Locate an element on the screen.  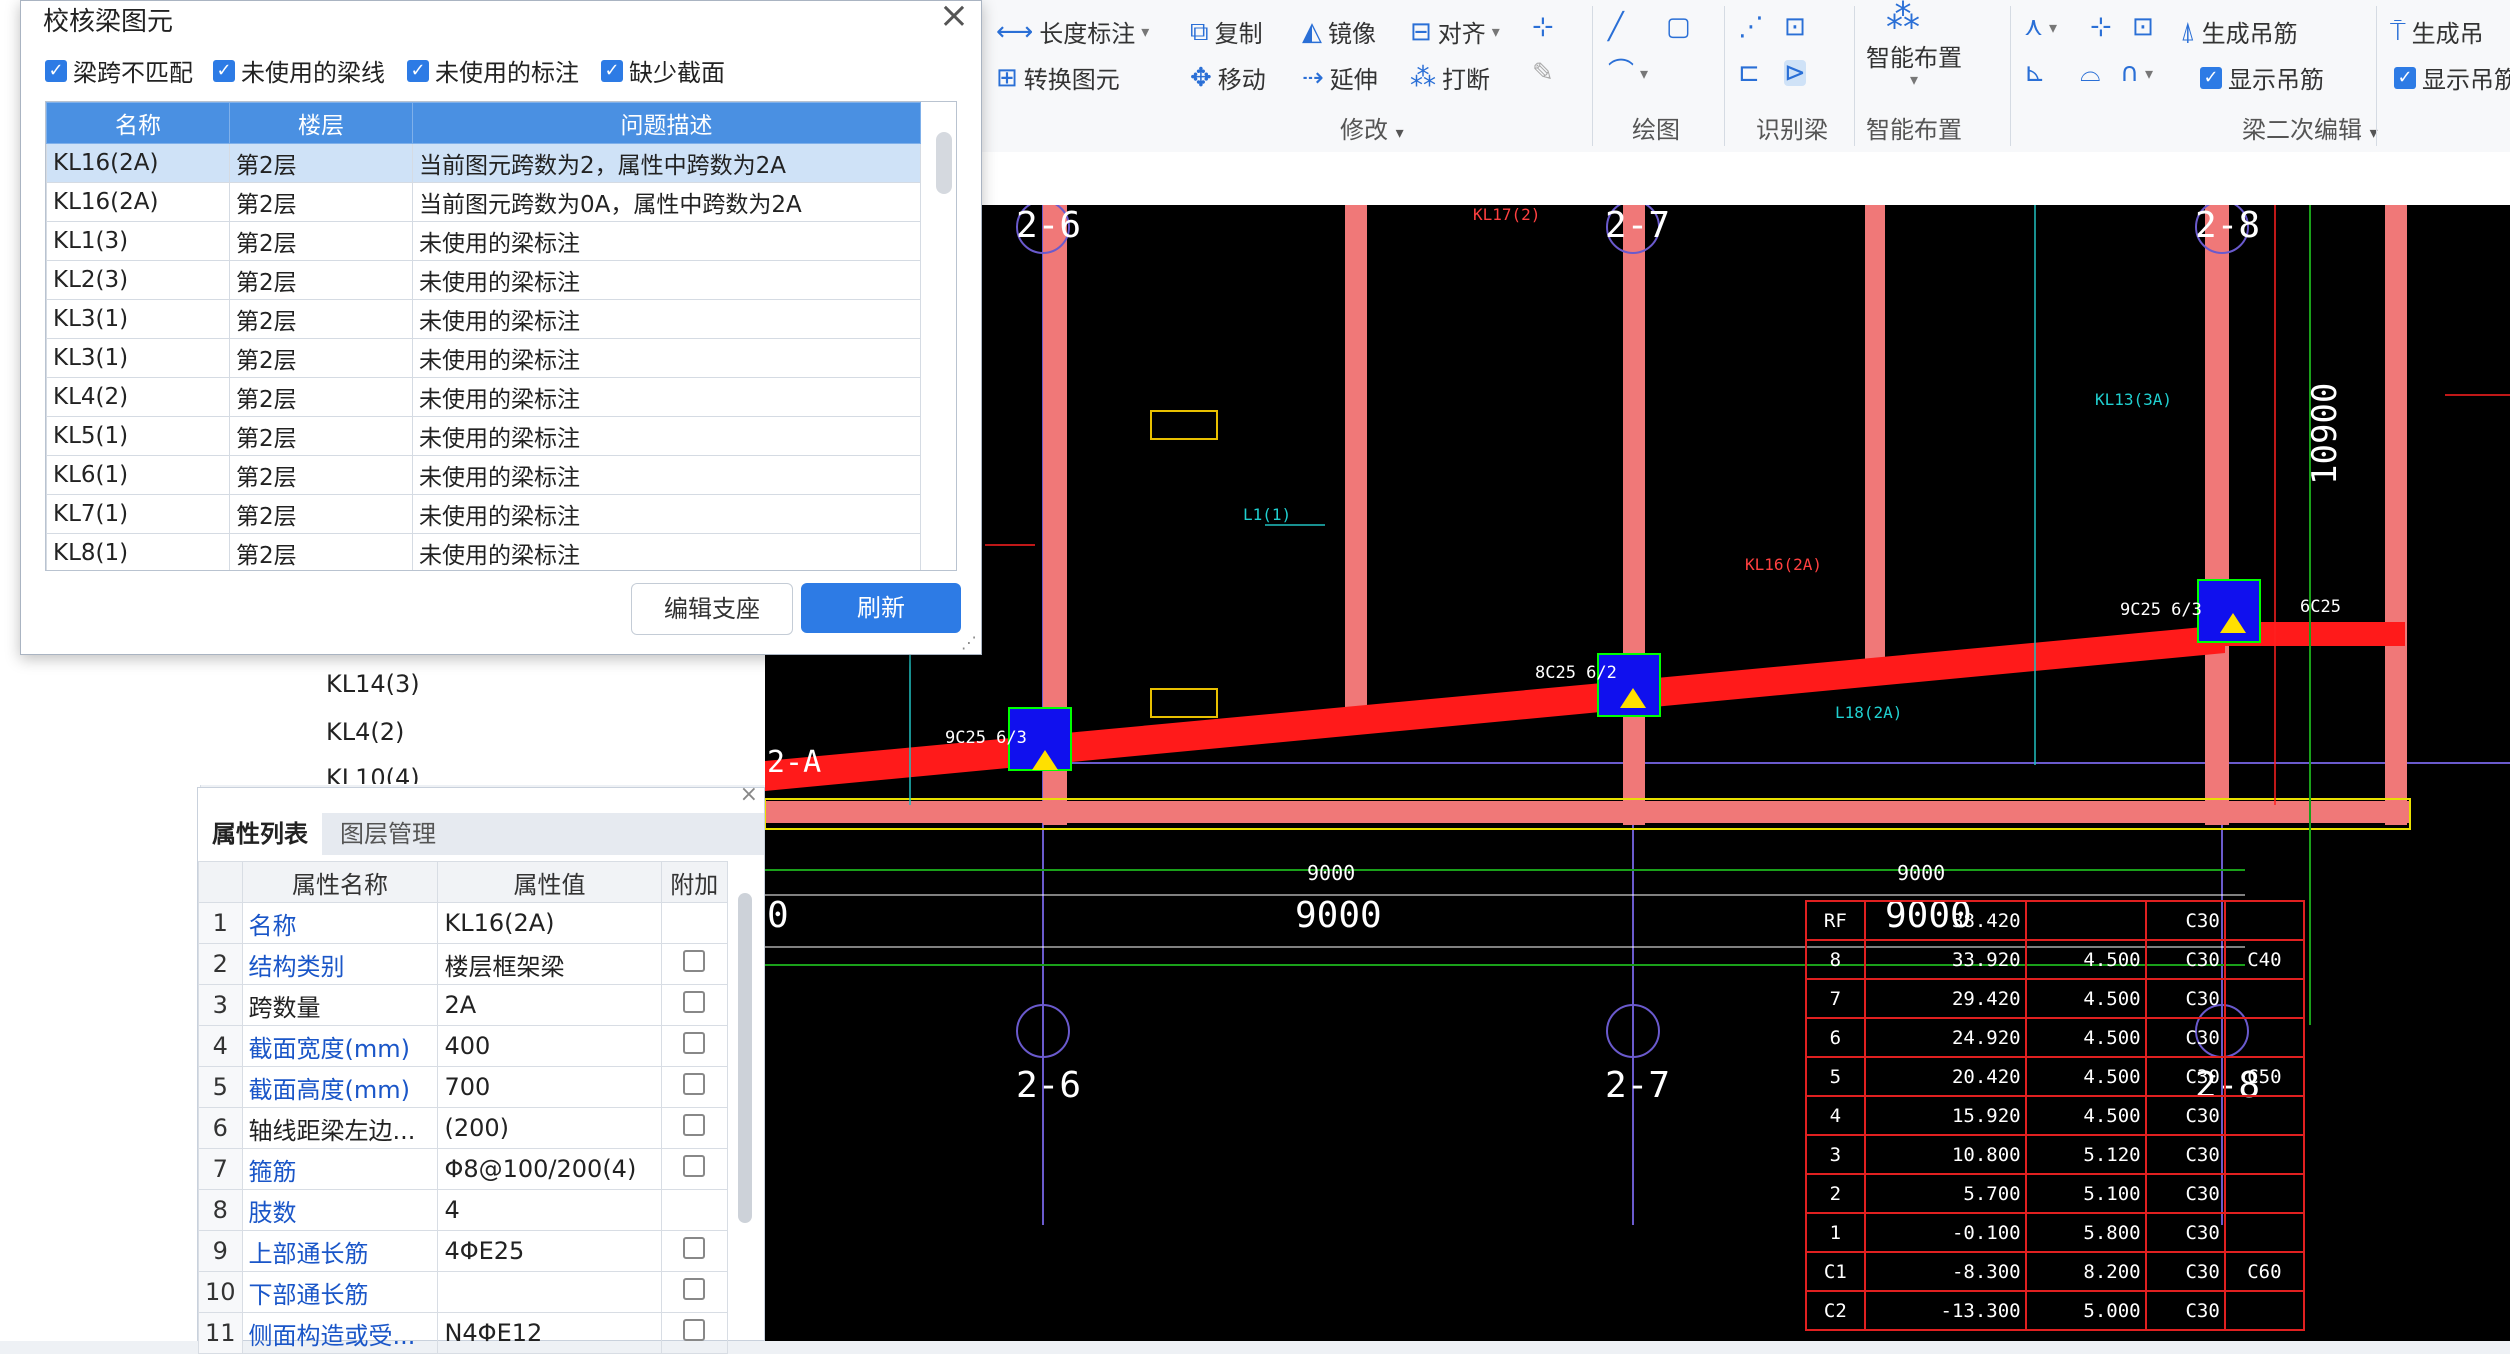
property-row: 1 名称 KL16(2A) is located at coordinates (463, 923).